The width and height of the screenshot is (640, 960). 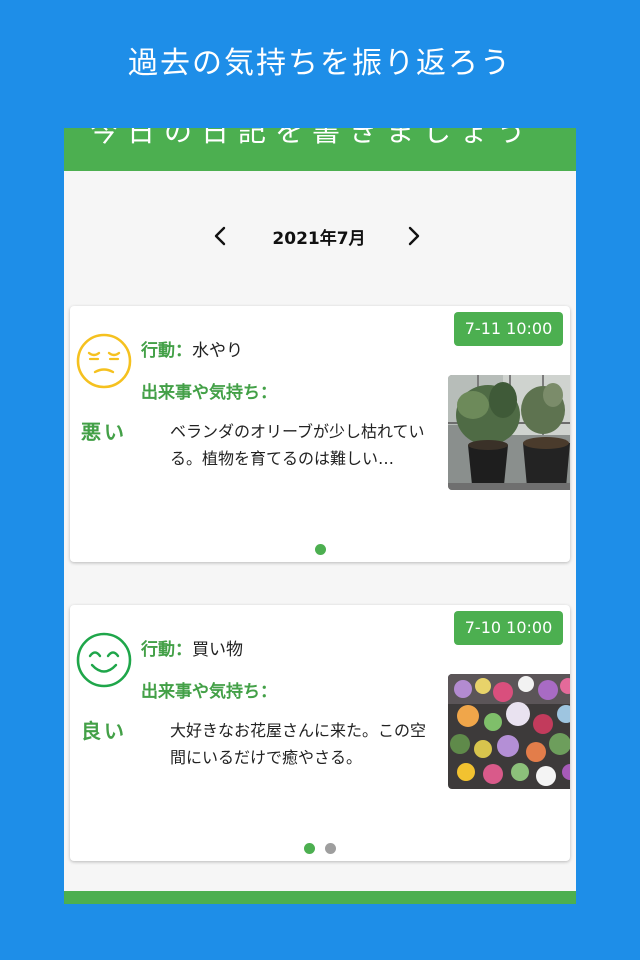 I want to click on chevron-right-icon, so click(x=414, y=236).